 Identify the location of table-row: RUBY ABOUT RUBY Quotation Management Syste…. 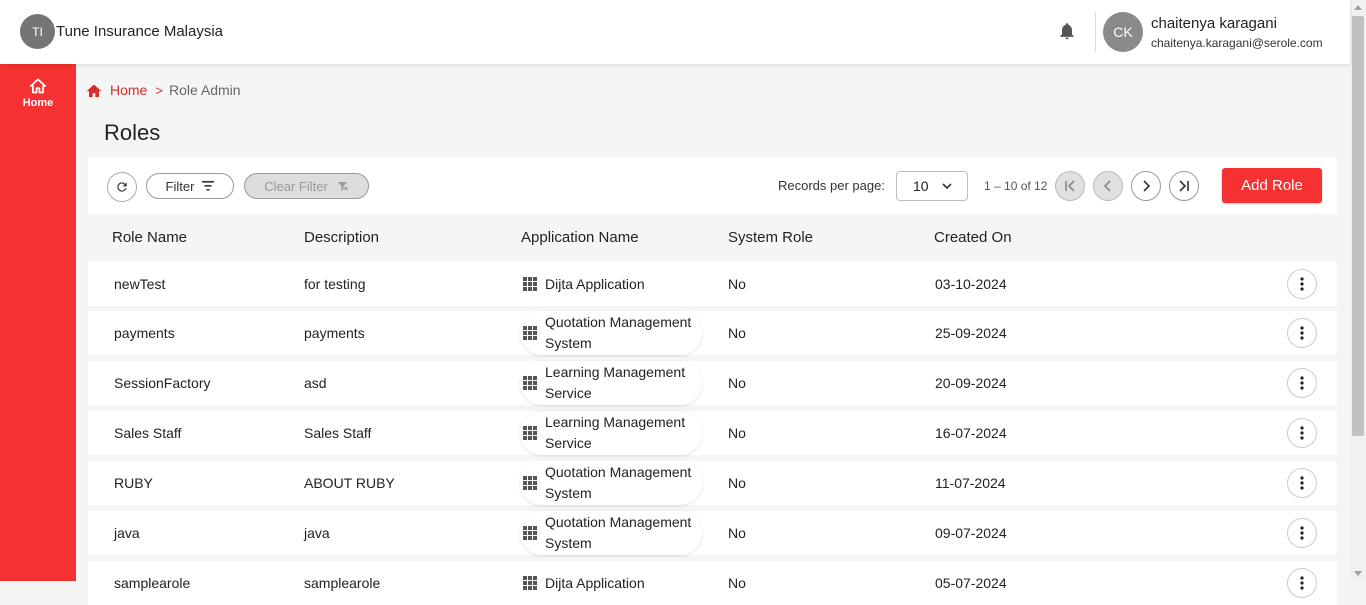
(712, 483).